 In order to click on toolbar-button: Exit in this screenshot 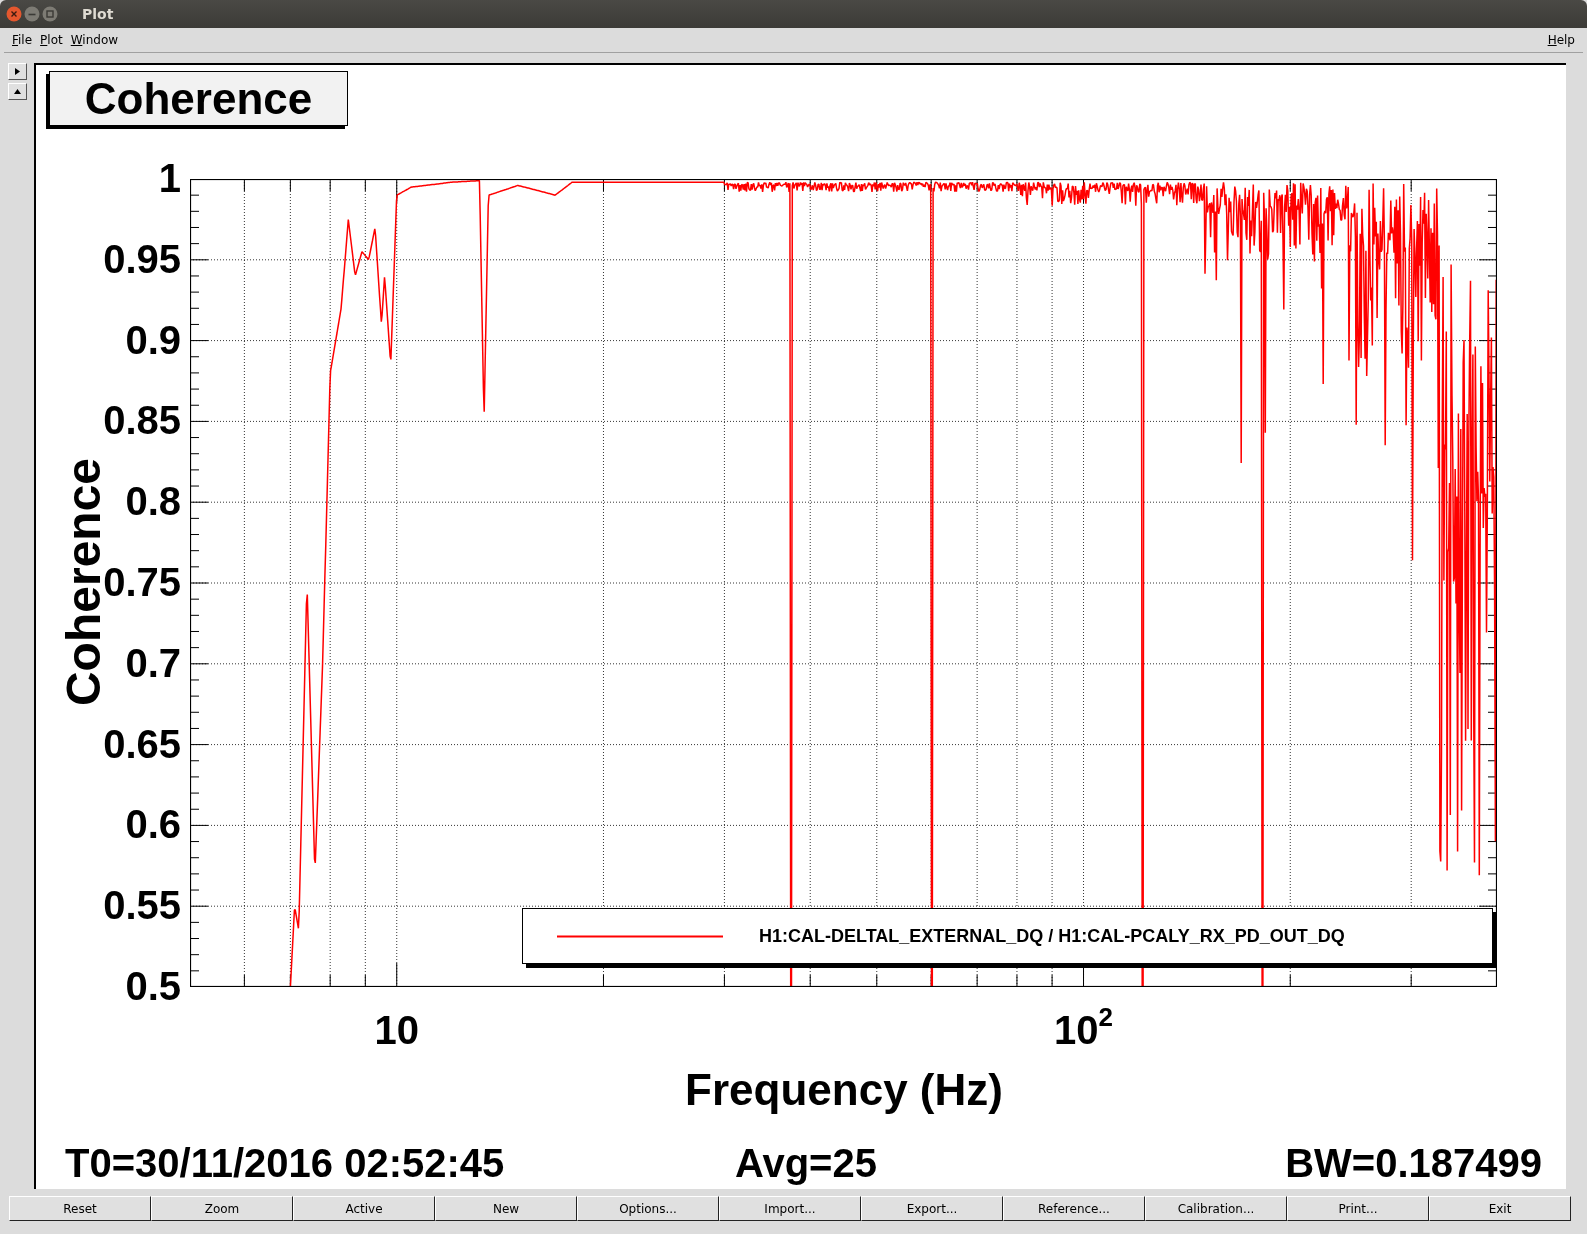, I will do `click(1500, 1208)`.